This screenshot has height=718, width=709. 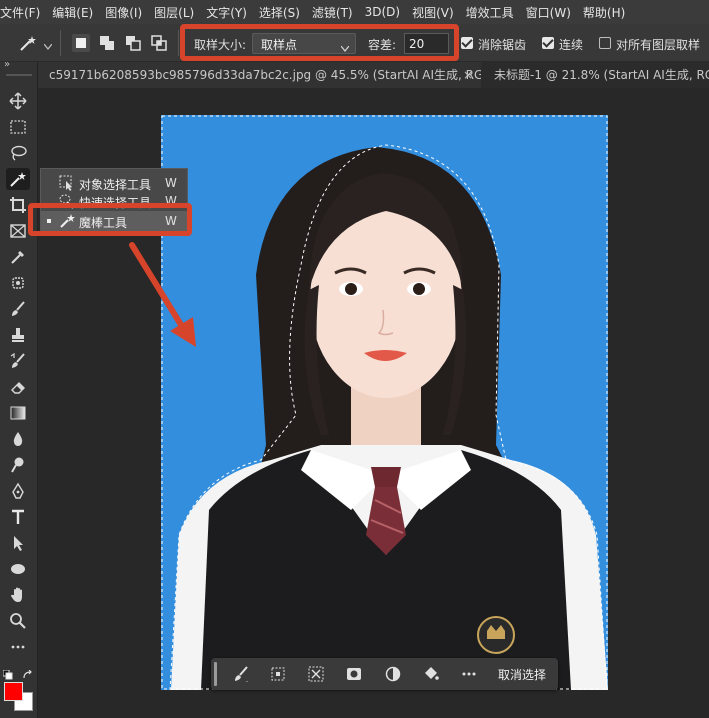 I want to click on menu-edit: 编辑(E), so click(x=72, y=12).